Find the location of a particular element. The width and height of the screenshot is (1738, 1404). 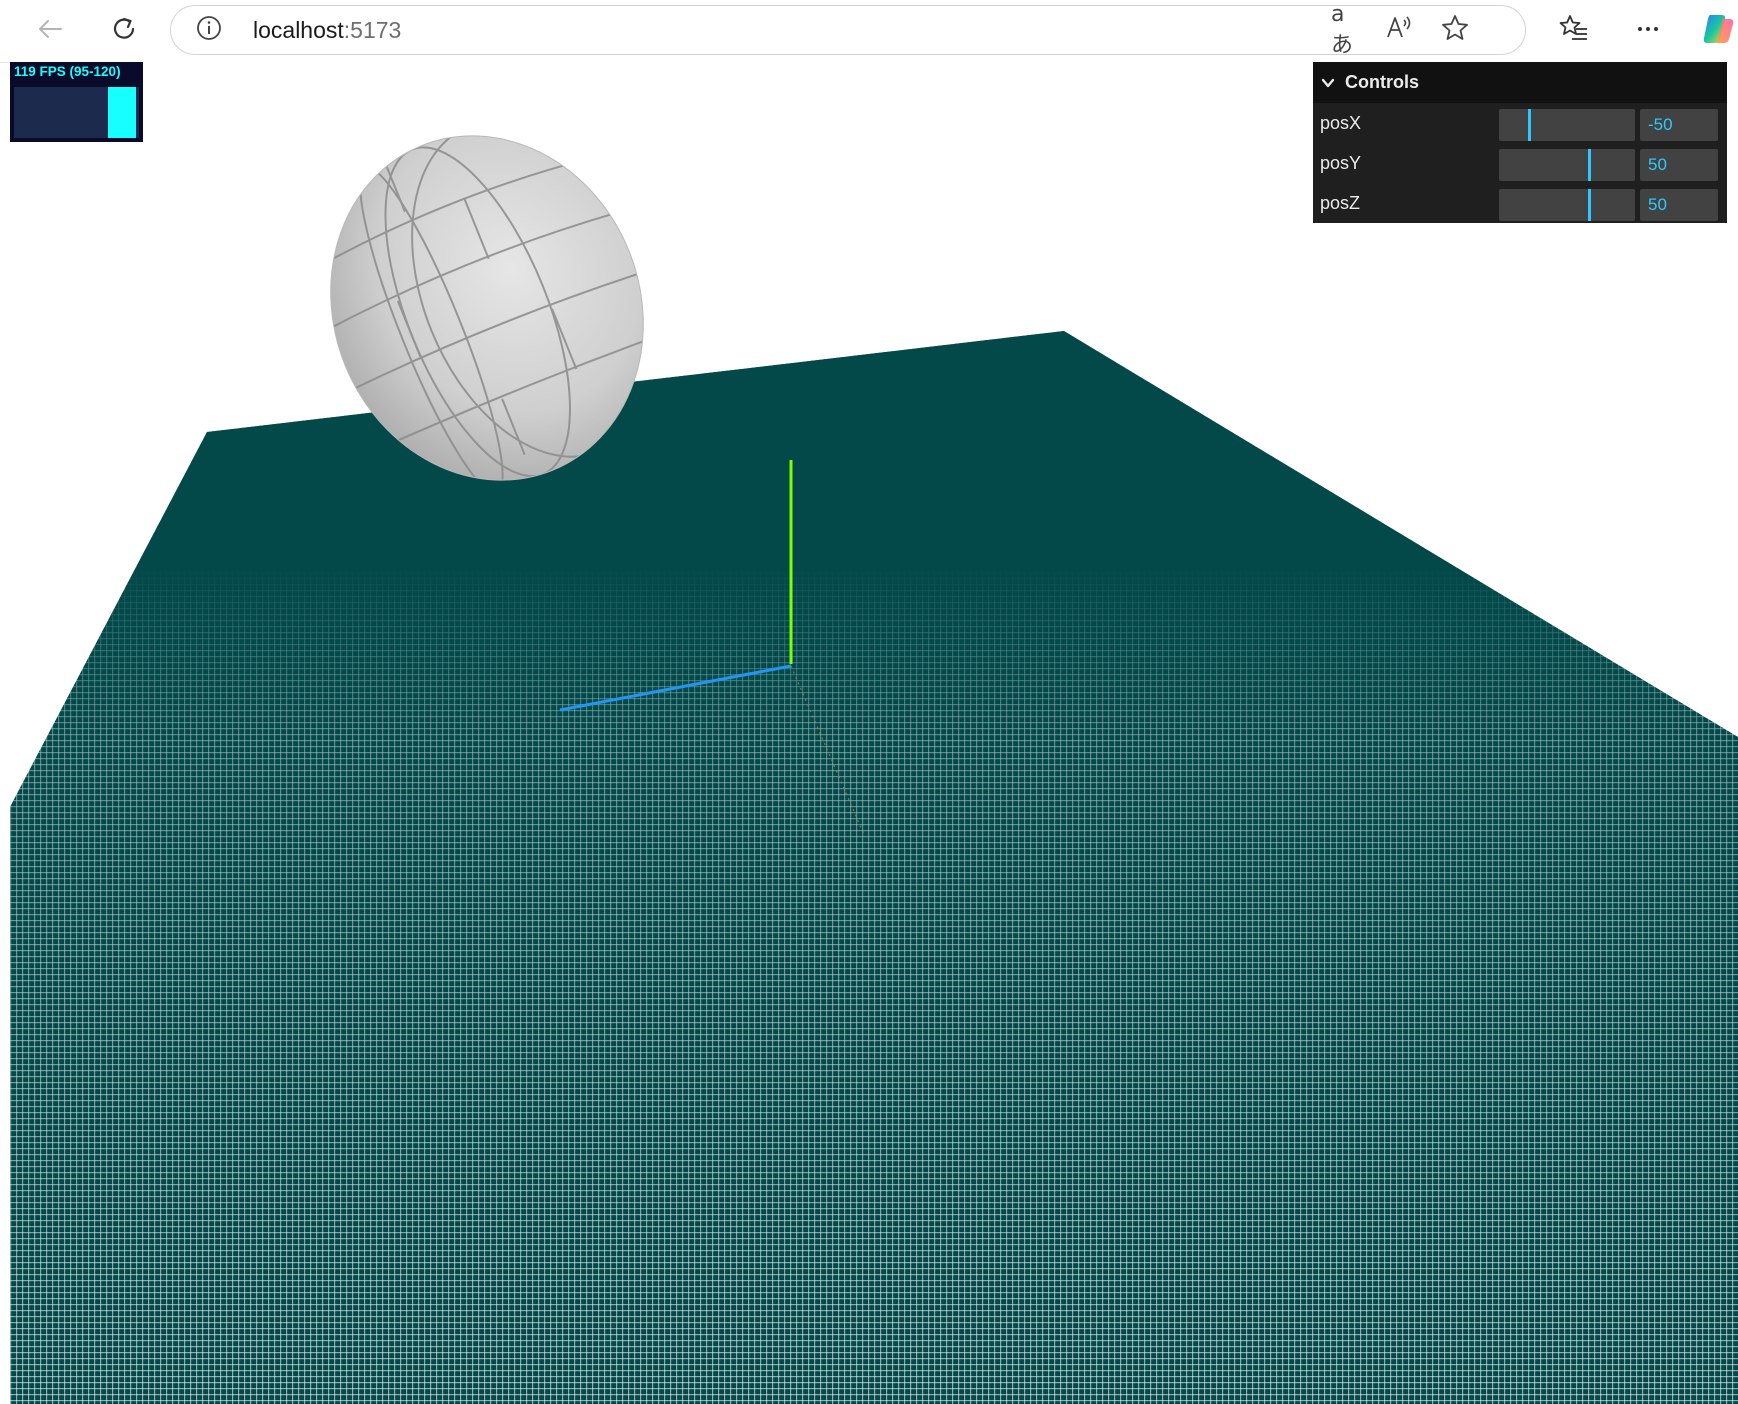

favorites-button is located at coordinates (1574, 31).